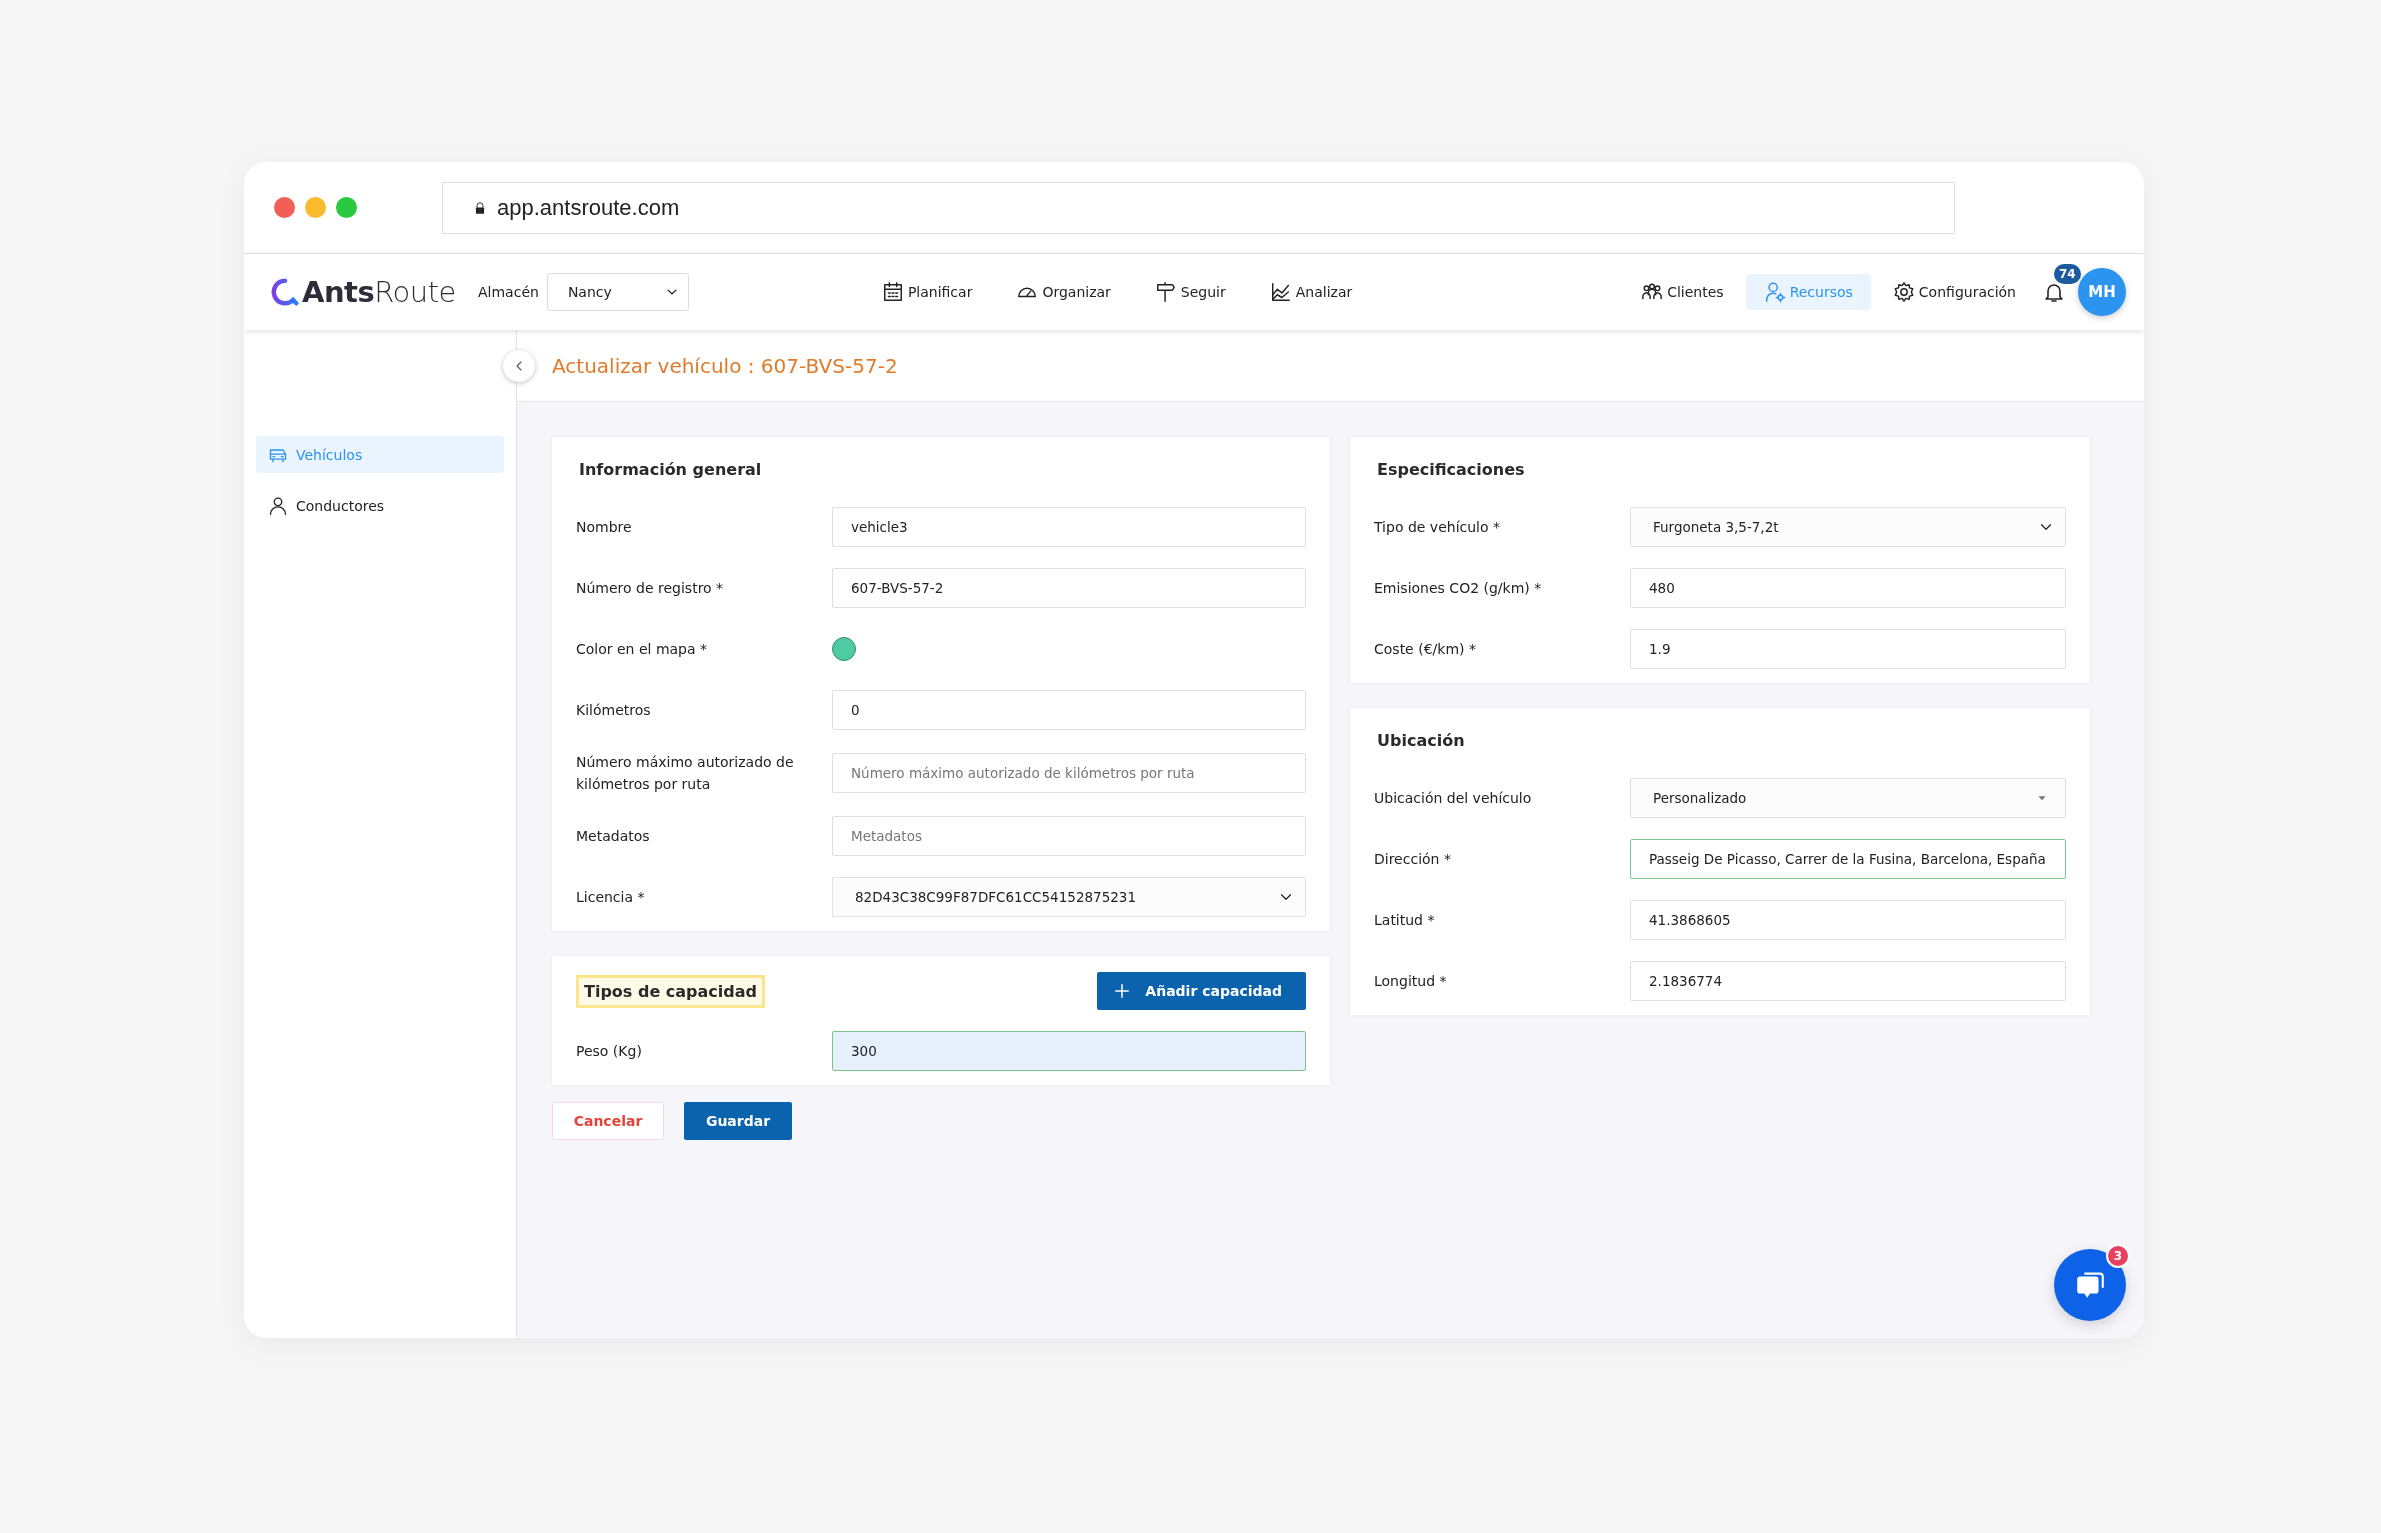 This screenshot has height=1533, width=2381. Describe the element at coordinates (1069, 773) in the screenshot. I see `input-field: Número máximo autorizado de kilómetros por ruta` at that location.